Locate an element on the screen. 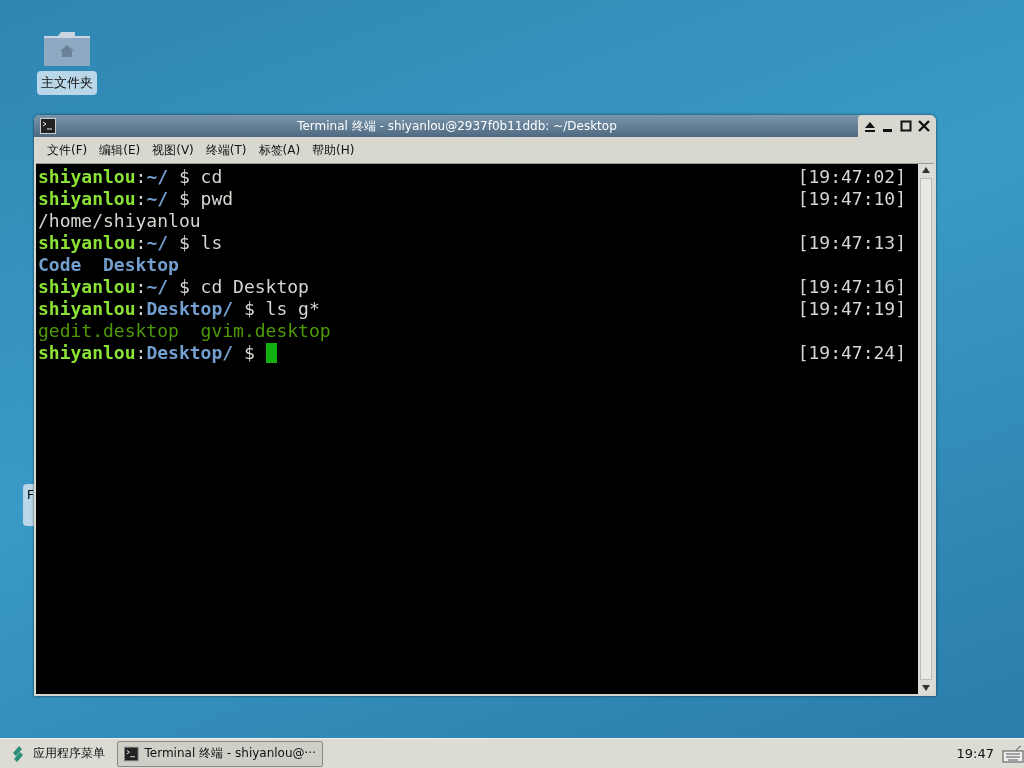  timestamp: [19:47:13] is located at coordinates (851, 243).